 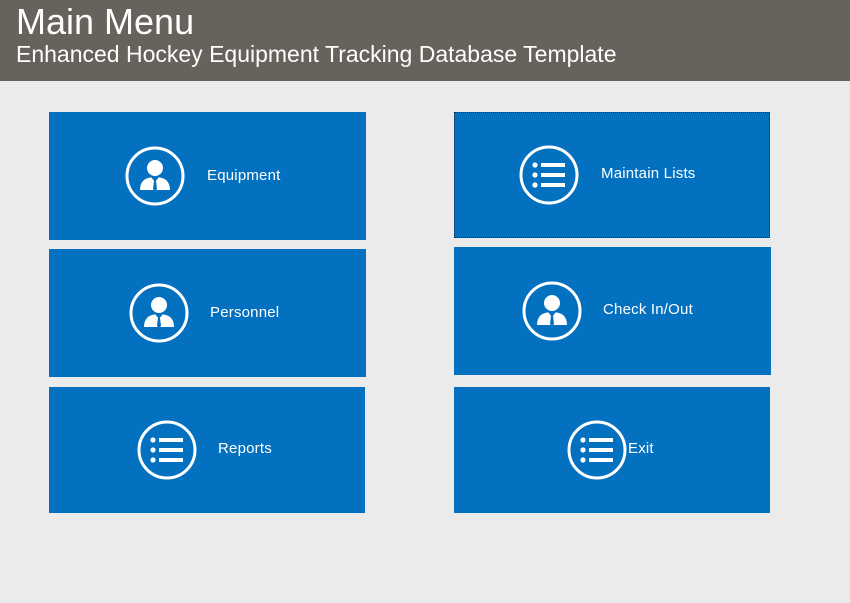 I want to click on equipment-button: Equipment, so click(x=207, y=176).